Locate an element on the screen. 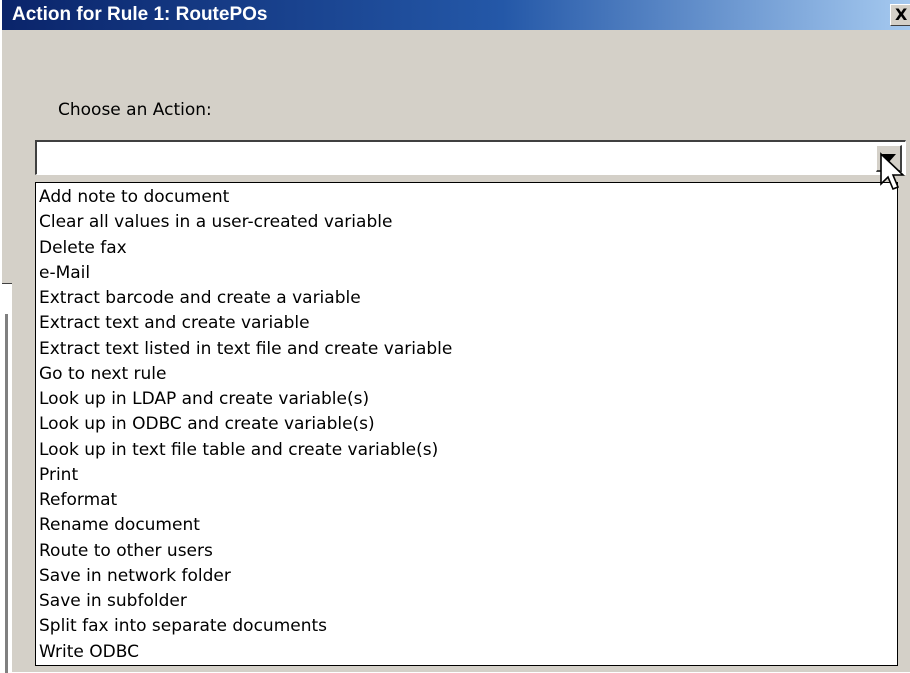  dropdown-option: Write ODBC is located at coordinates (468, 652).